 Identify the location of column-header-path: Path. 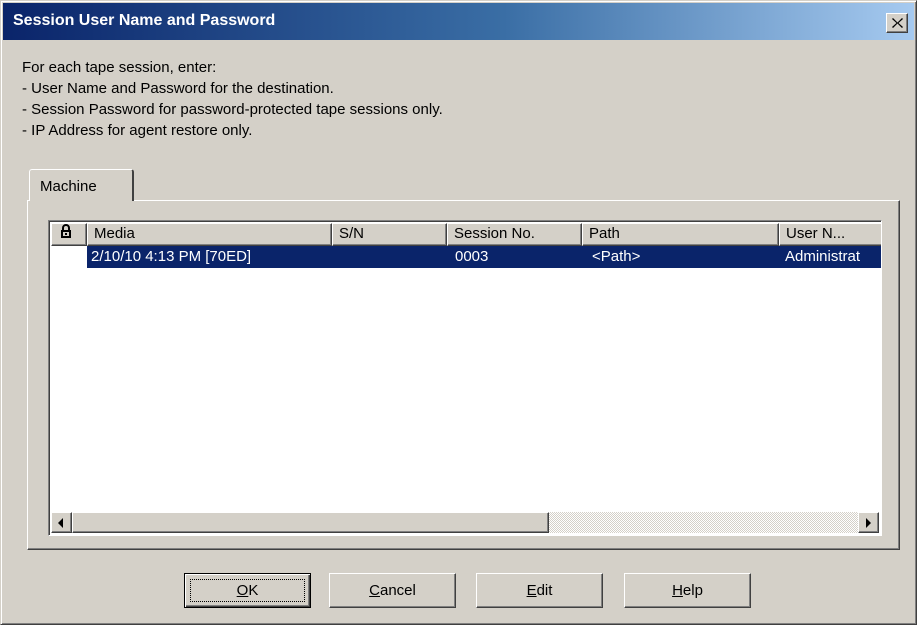
(680, 234).